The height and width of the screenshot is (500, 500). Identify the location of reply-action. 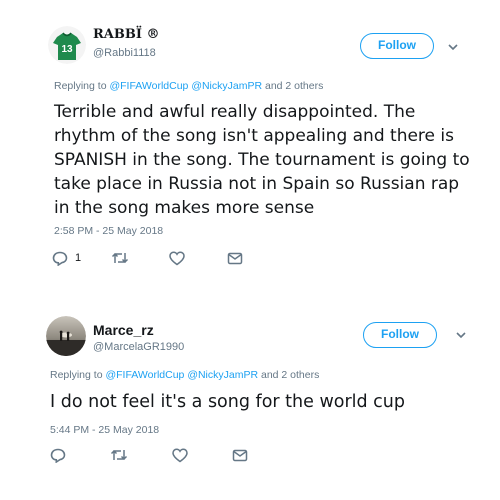
(58, 455).